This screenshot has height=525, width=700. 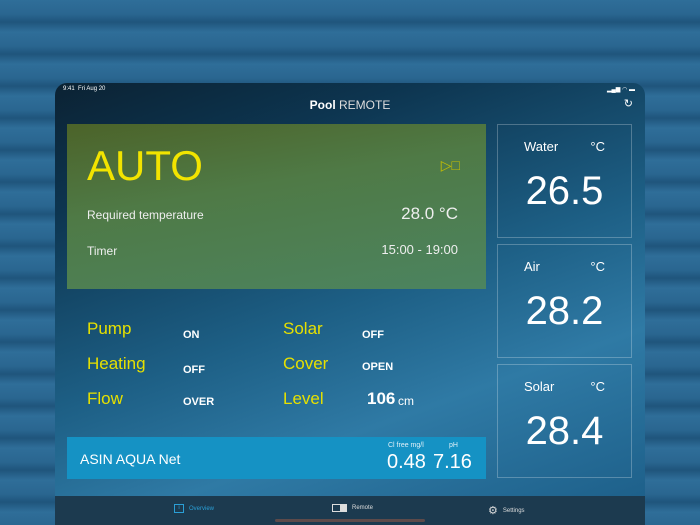 What do you see at coordinates (564, 191) in the screenshot?
I see `card-value: 26.5` at bounding box center [564, 191].